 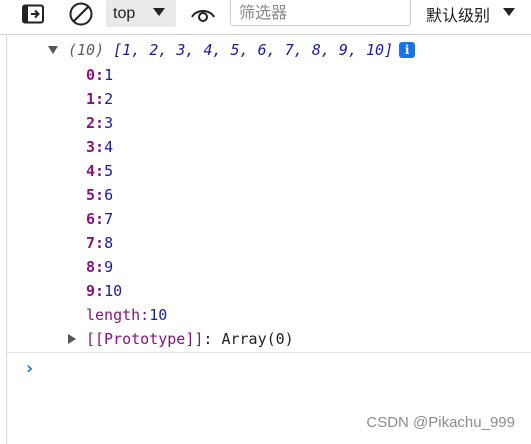 I want to click on array-item-row: 0: 1, so click(x=99, y=75).